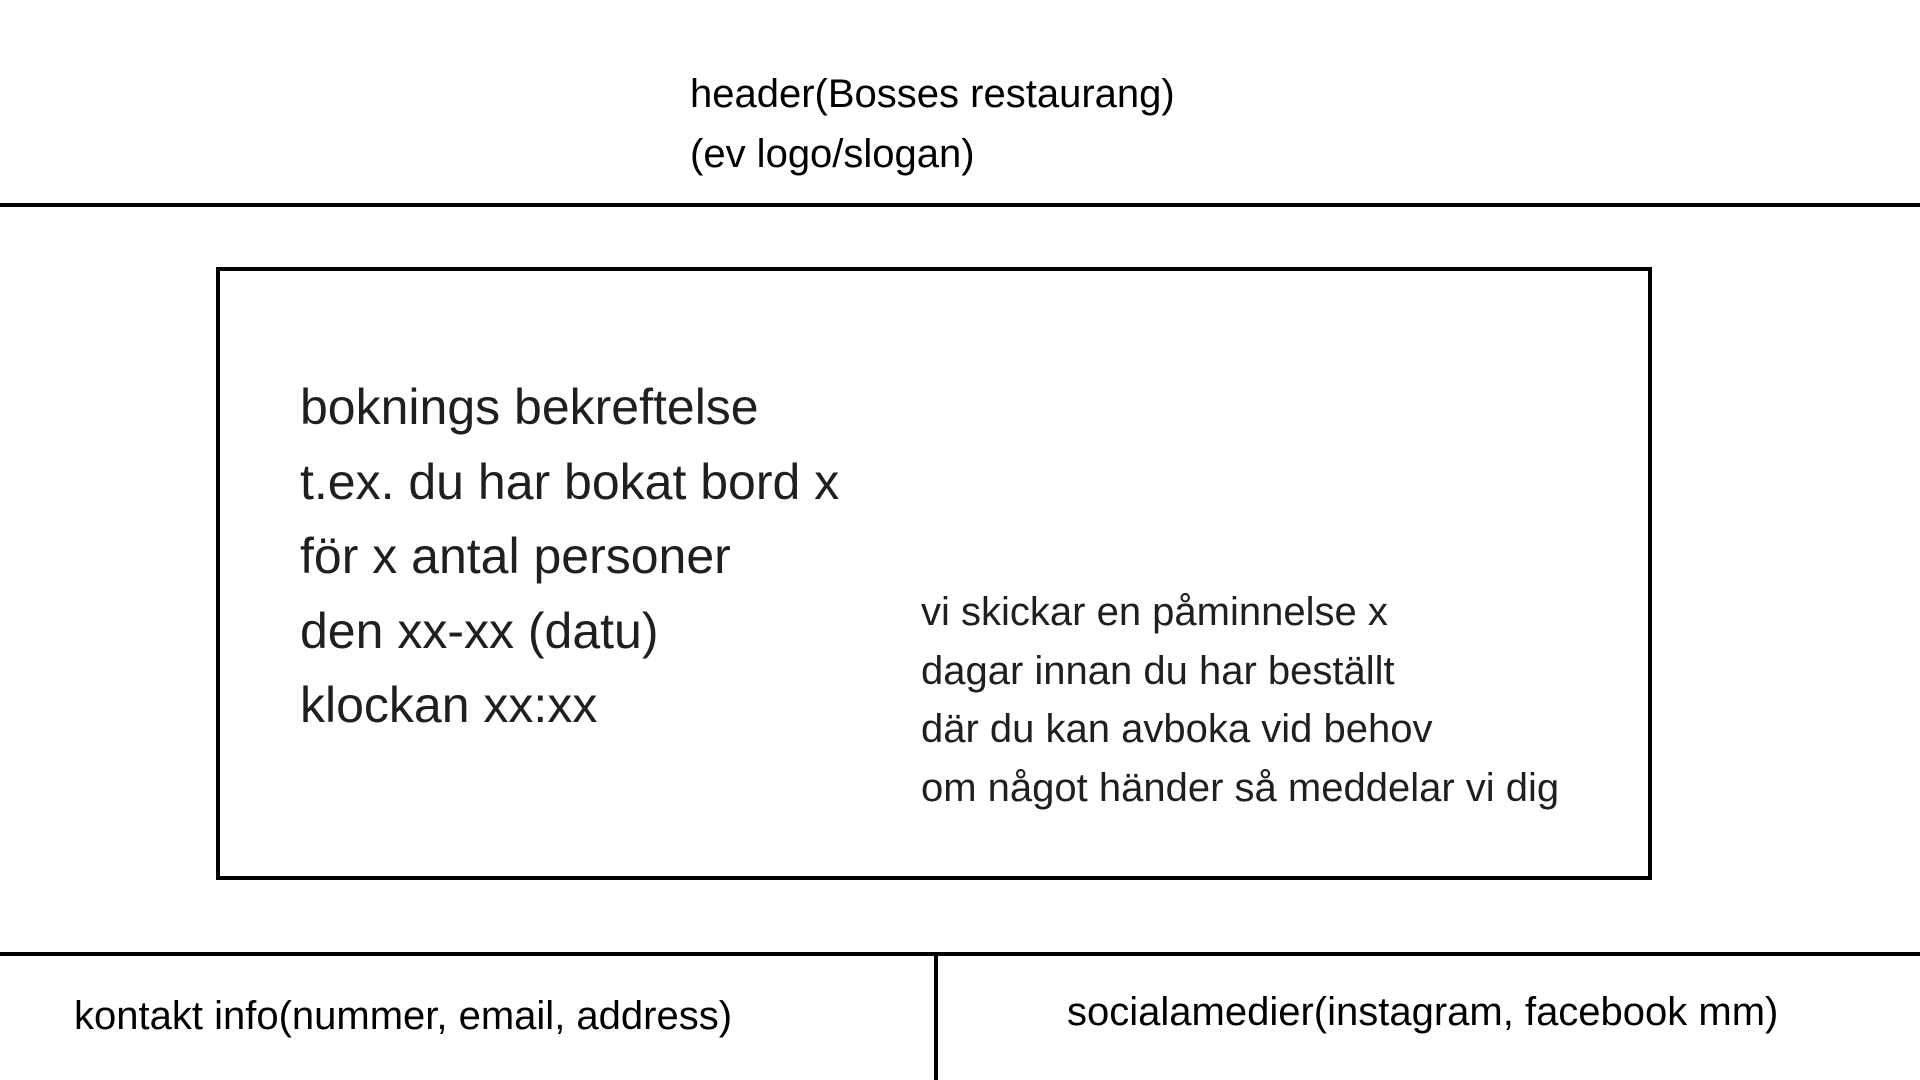  I want to click on header-title: header(Bosses restaurang), so click(932, 94).